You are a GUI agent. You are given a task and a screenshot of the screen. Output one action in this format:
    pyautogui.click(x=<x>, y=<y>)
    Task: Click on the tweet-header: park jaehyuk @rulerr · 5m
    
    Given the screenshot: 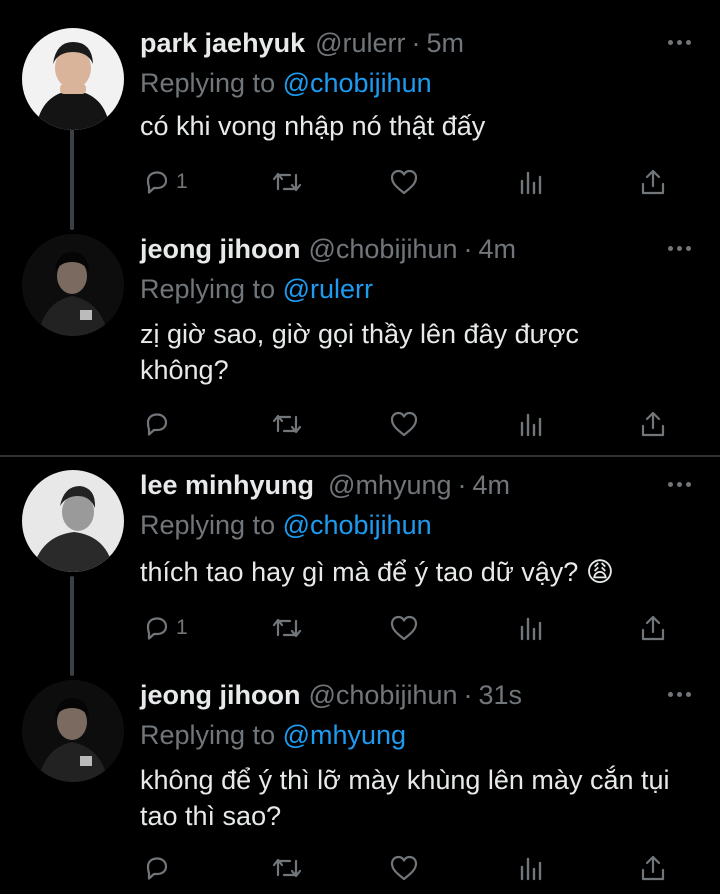 What is the action you would take?
    pyautogui.click(x=302, y=48)
    